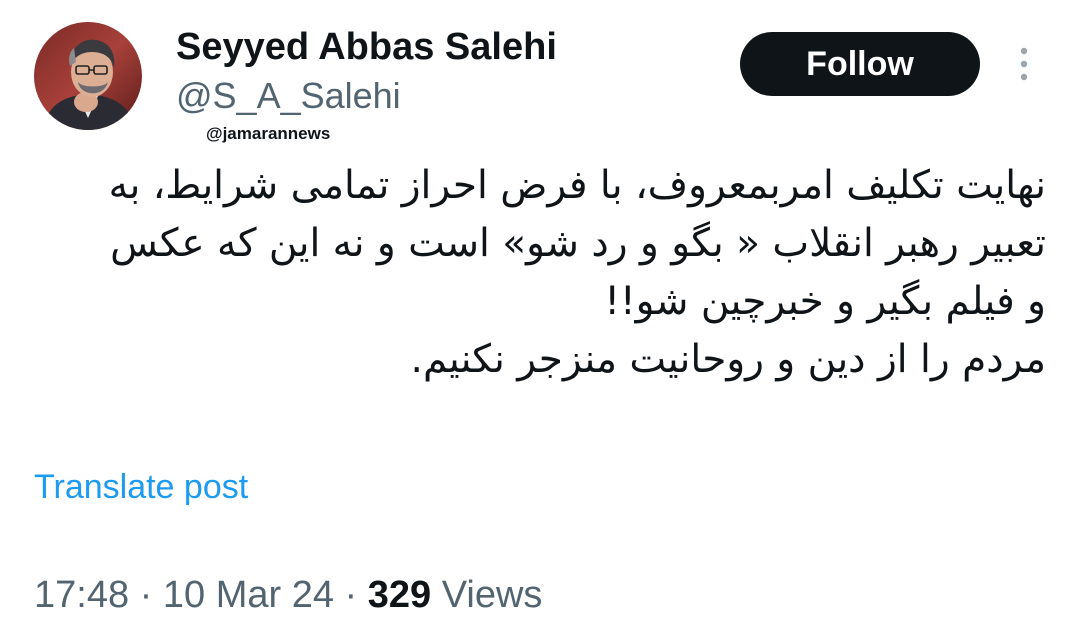 This screenshot has height=632, width=1080. I want to click on avatar, so click(88, 76).